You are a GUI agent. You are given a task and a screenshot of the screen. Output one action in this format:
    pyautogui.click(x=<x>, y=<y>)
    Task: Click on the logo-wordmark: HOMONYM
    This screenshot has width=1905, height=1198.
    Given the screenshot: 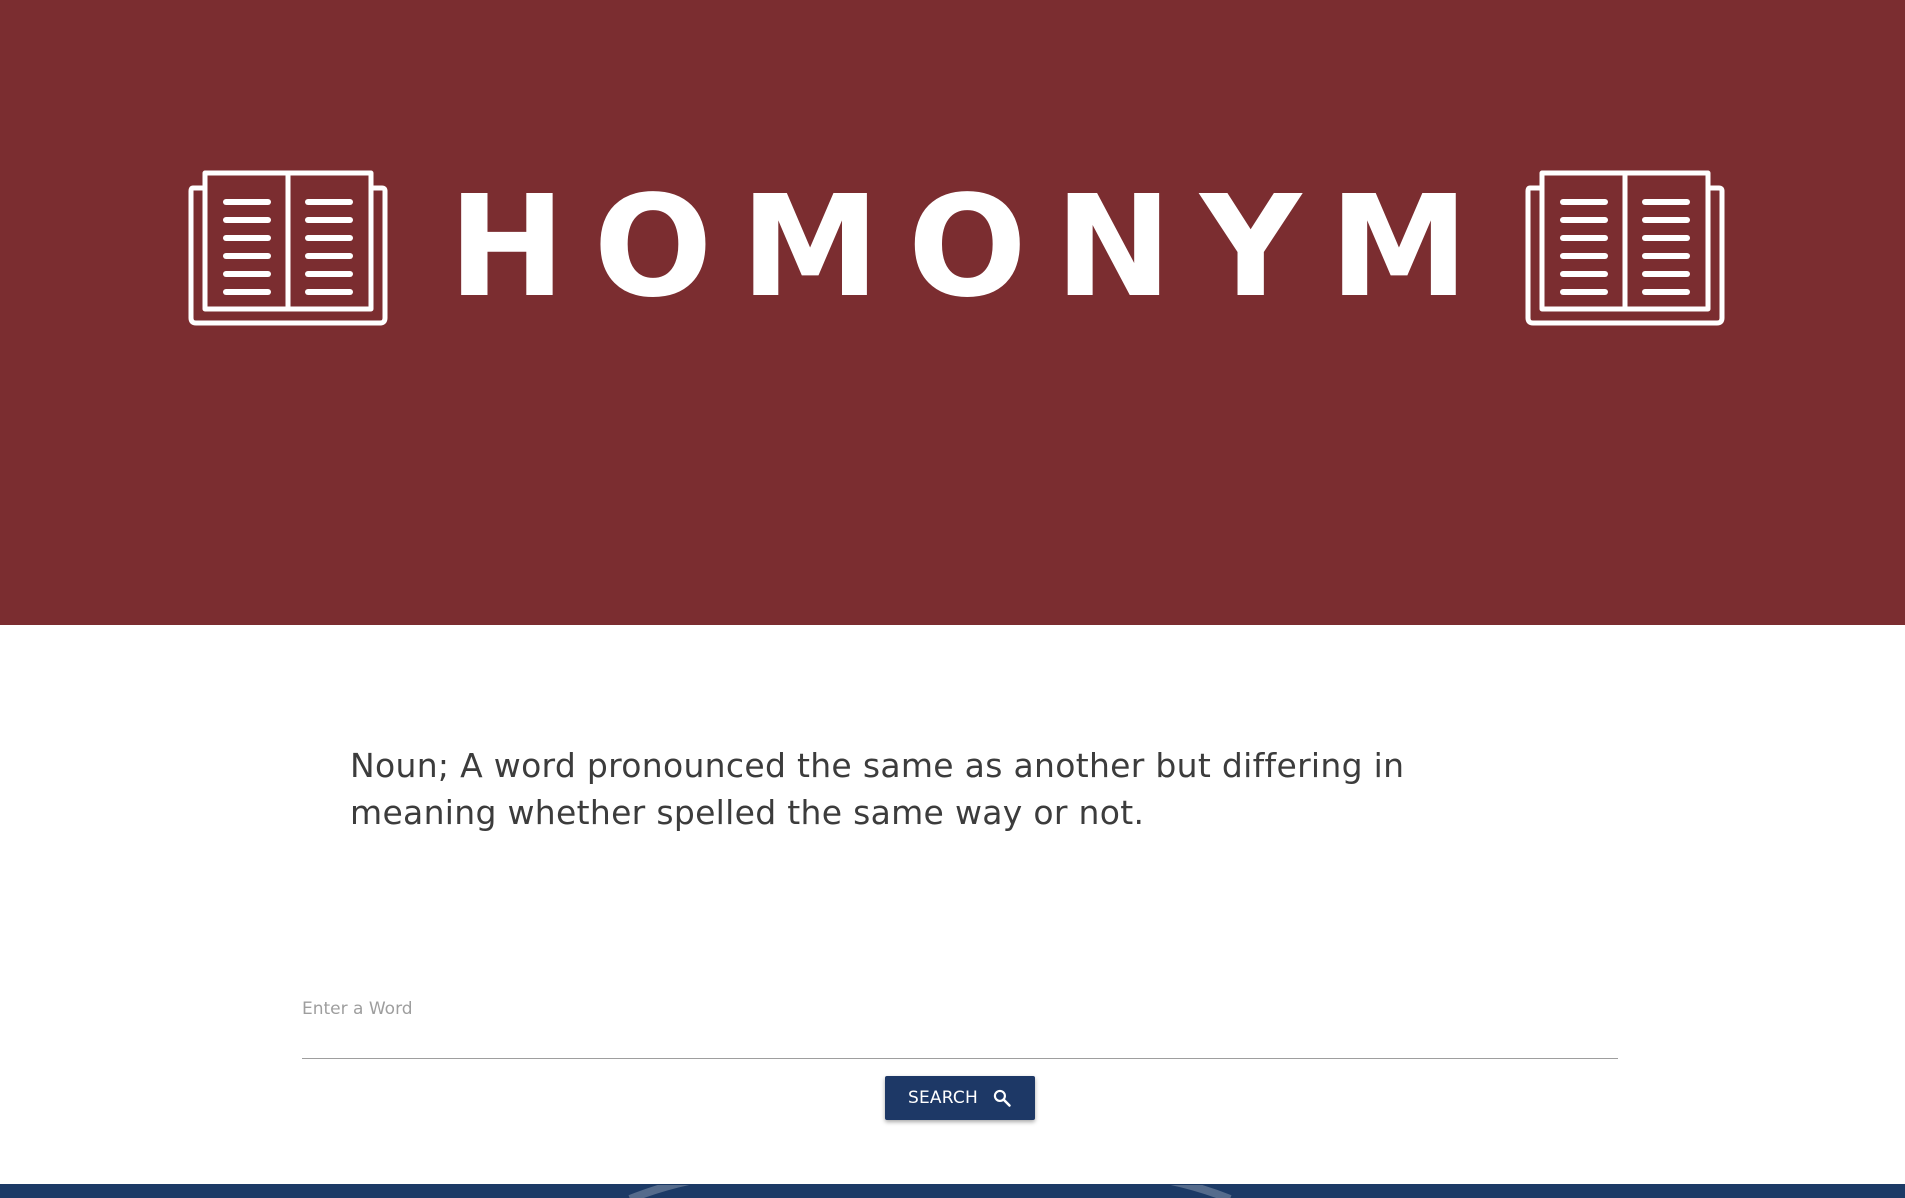 What is the action you would take?
    pyautogui.click(x=972, y=247)
    